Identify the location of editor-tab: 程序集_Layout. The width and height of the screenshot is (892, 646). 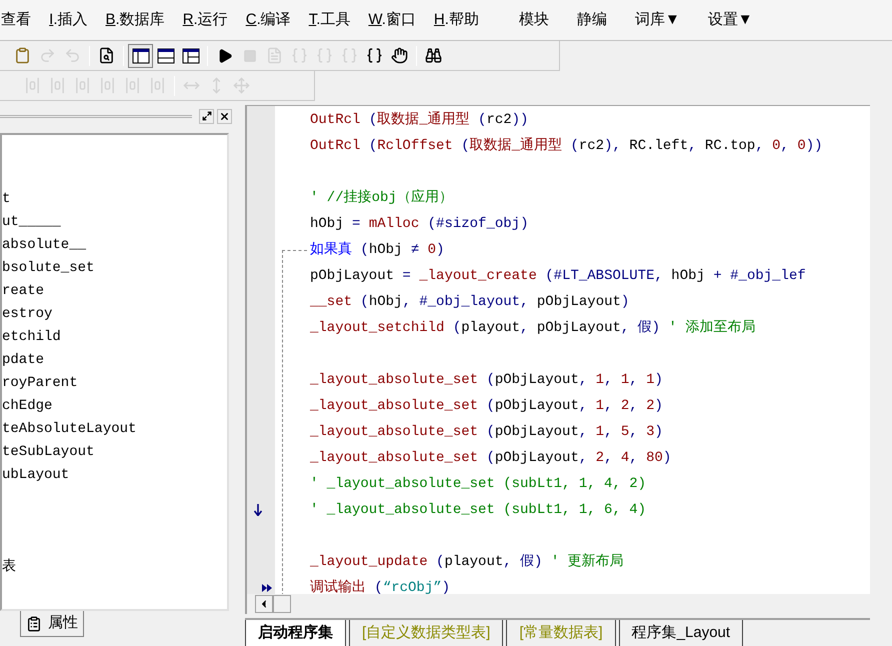
(681, 633).